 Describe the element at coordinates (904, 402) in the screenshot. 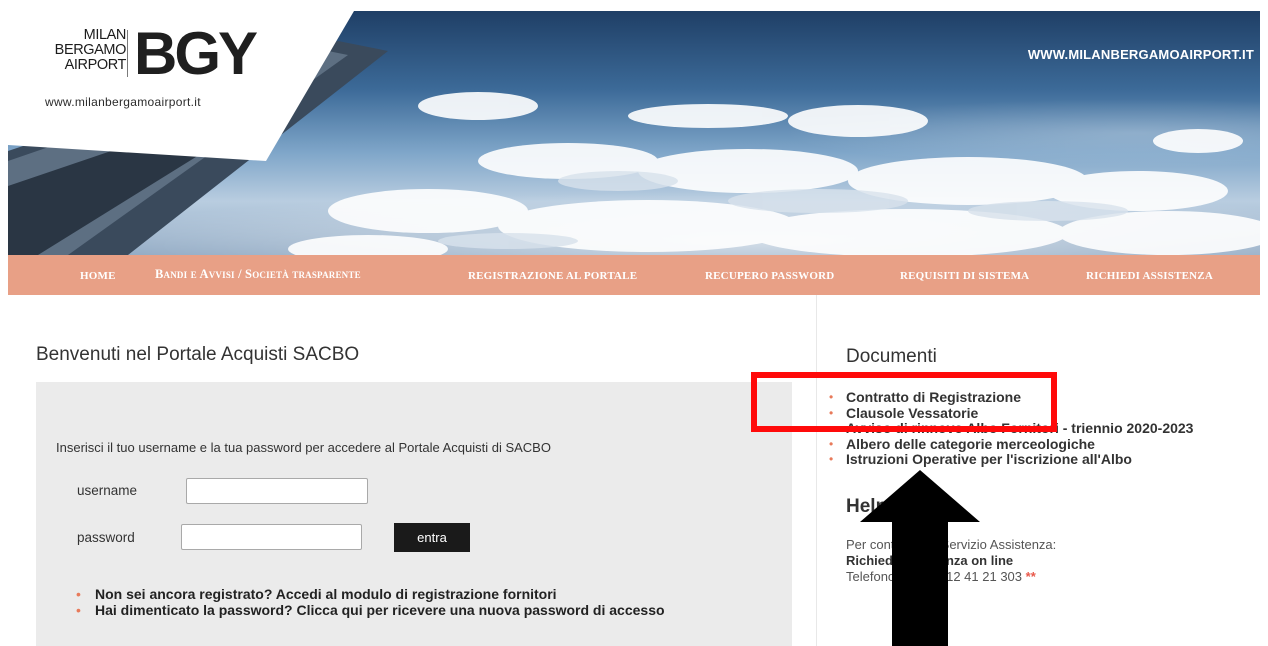

I see `highlight-box` at that location.